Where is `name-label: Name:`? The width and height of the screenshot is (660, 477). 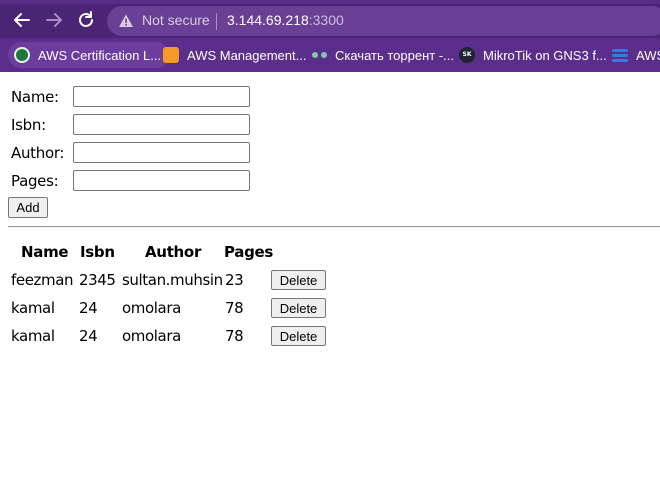
name-label: Name: is located at coordinates (35, 97).